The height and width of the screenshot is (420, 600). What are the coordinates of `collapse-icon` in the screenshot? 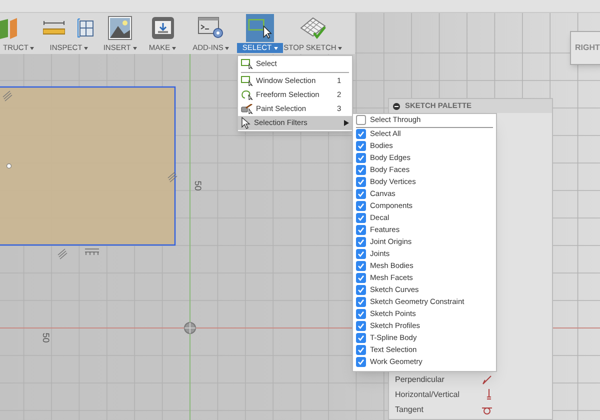 It's located at (396, 106).